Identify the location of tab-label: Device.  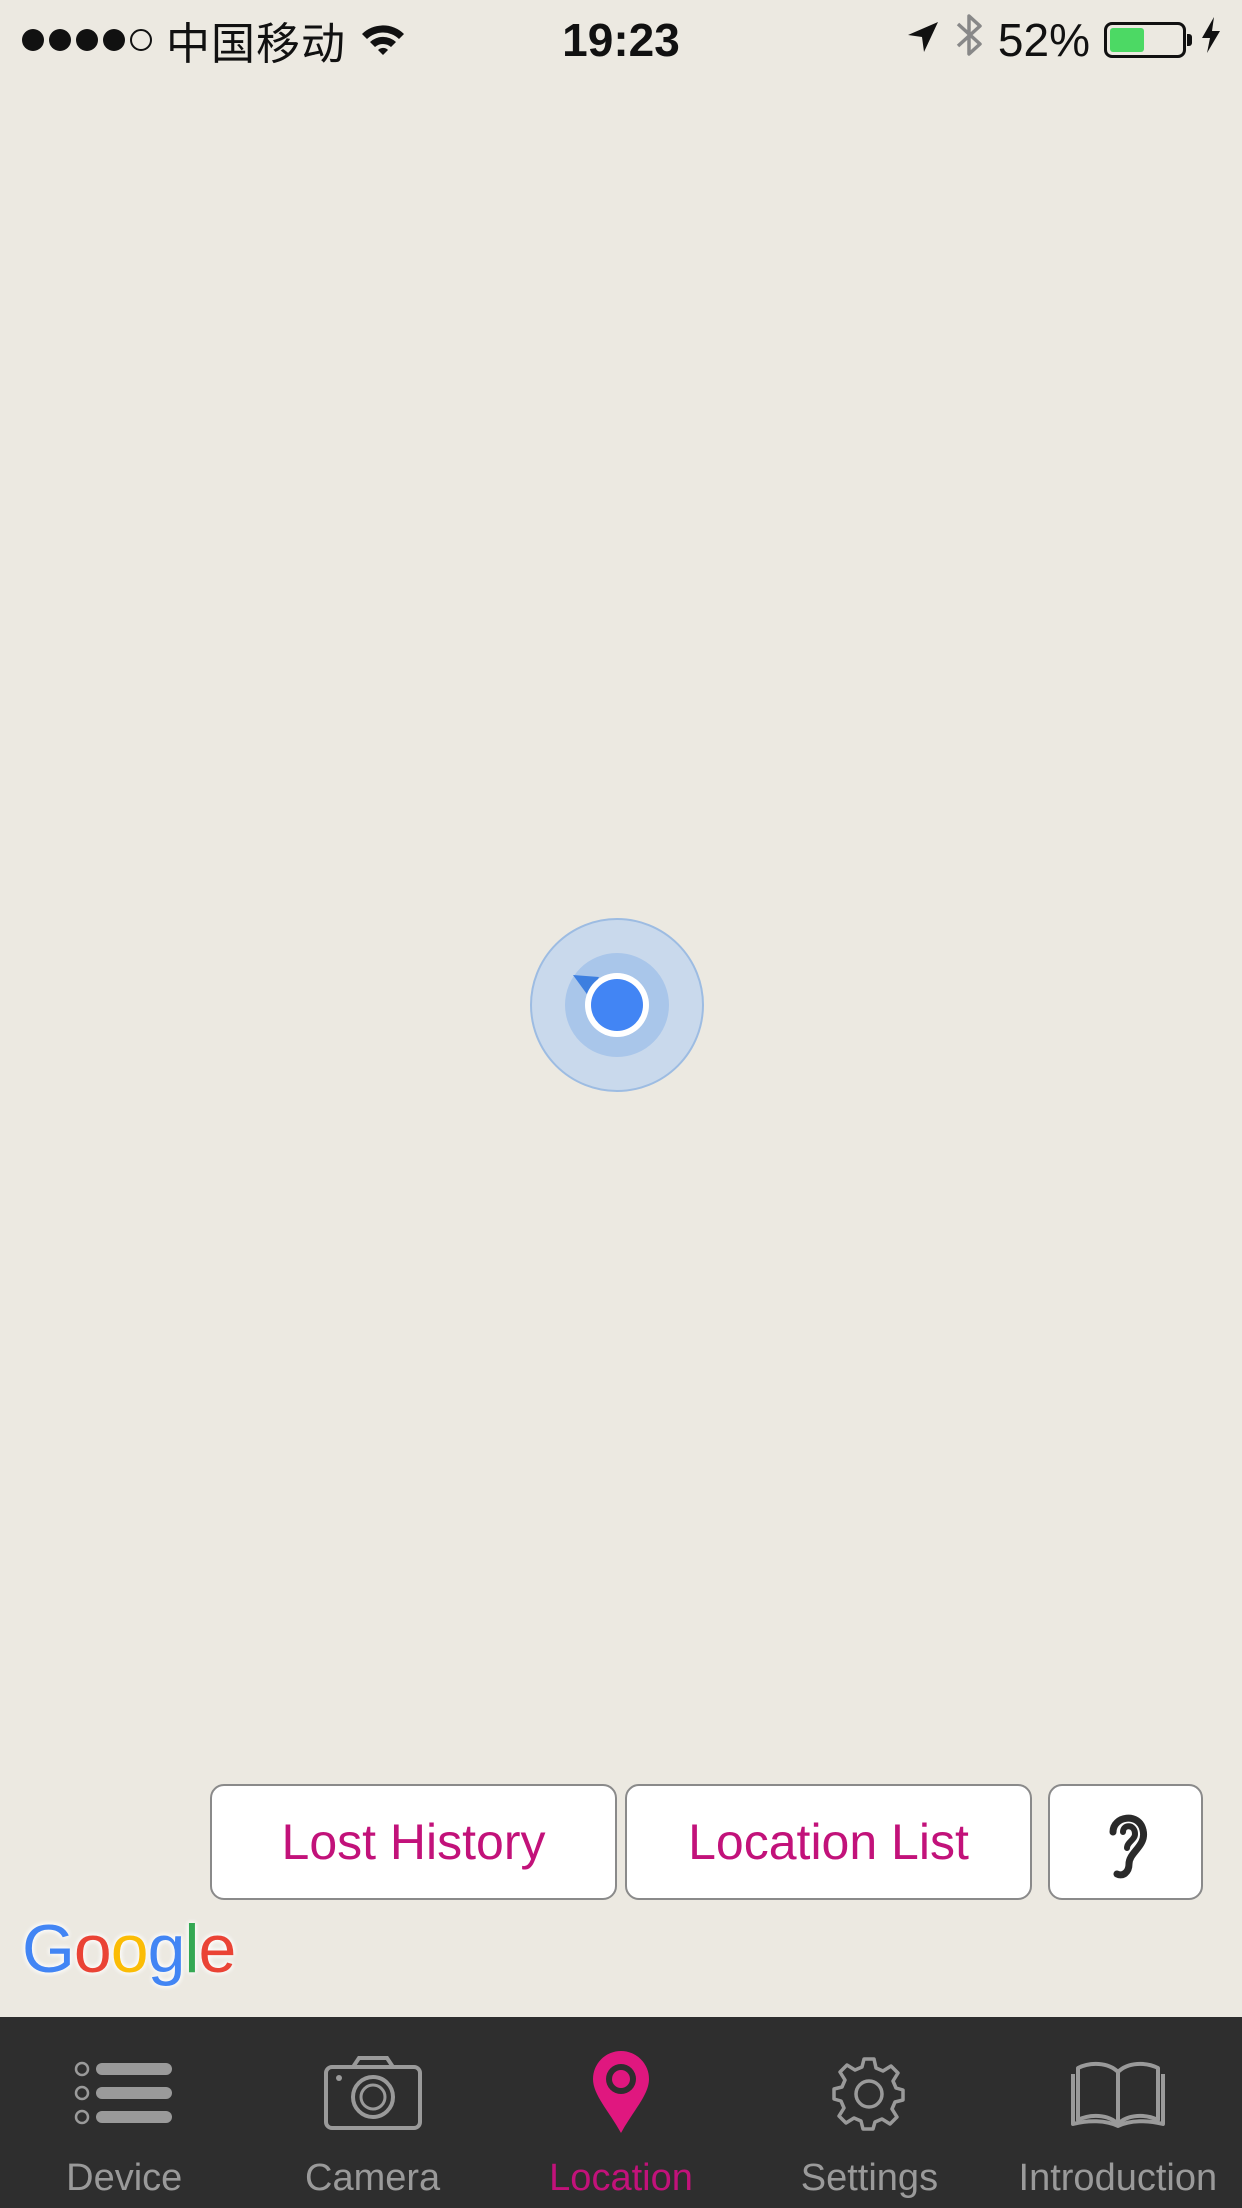
(124, 2178).